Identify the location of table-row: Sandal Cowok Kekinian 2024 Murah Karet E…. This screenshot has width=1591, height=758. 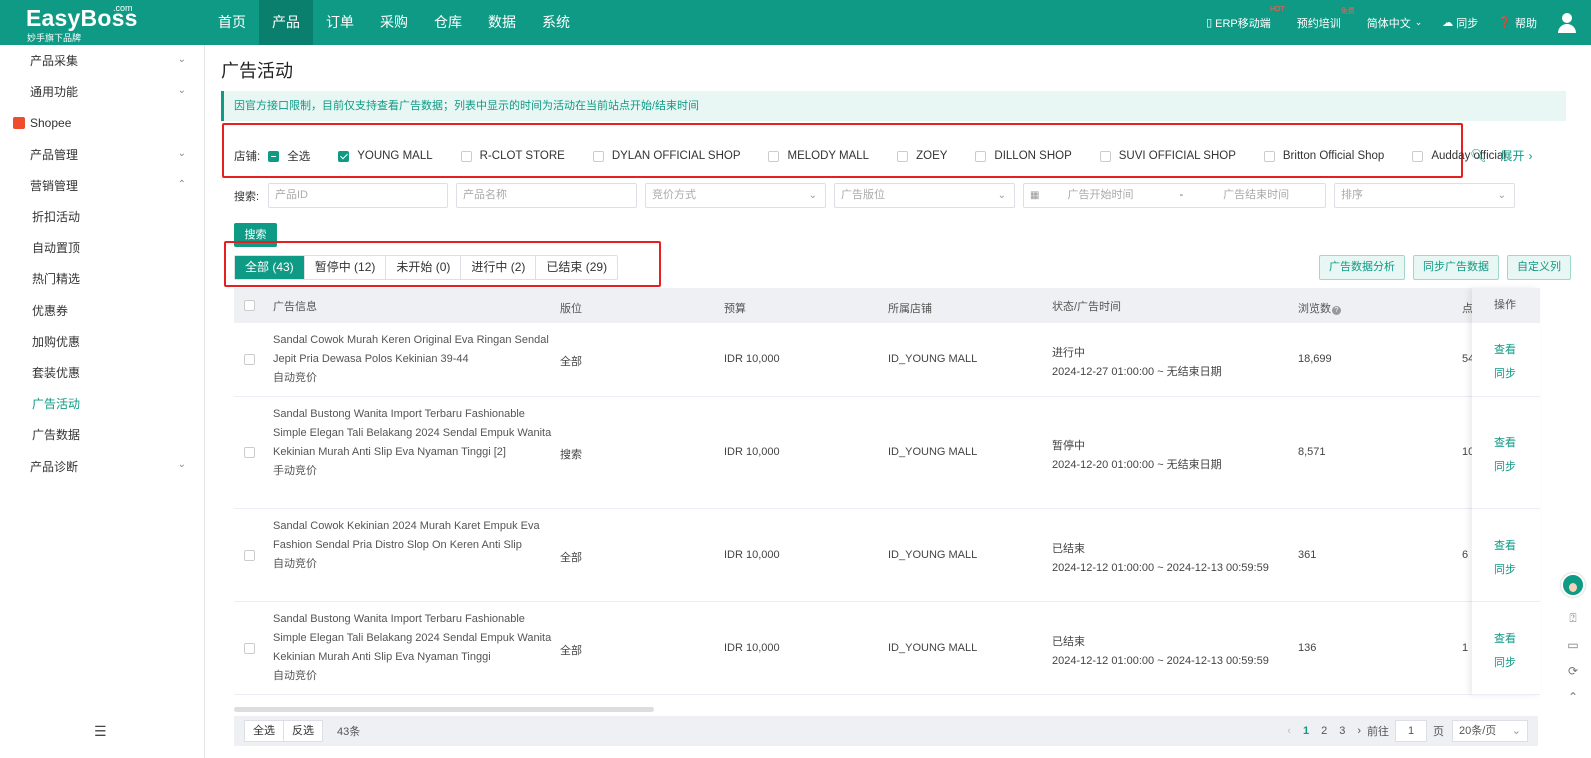
(886, 555).